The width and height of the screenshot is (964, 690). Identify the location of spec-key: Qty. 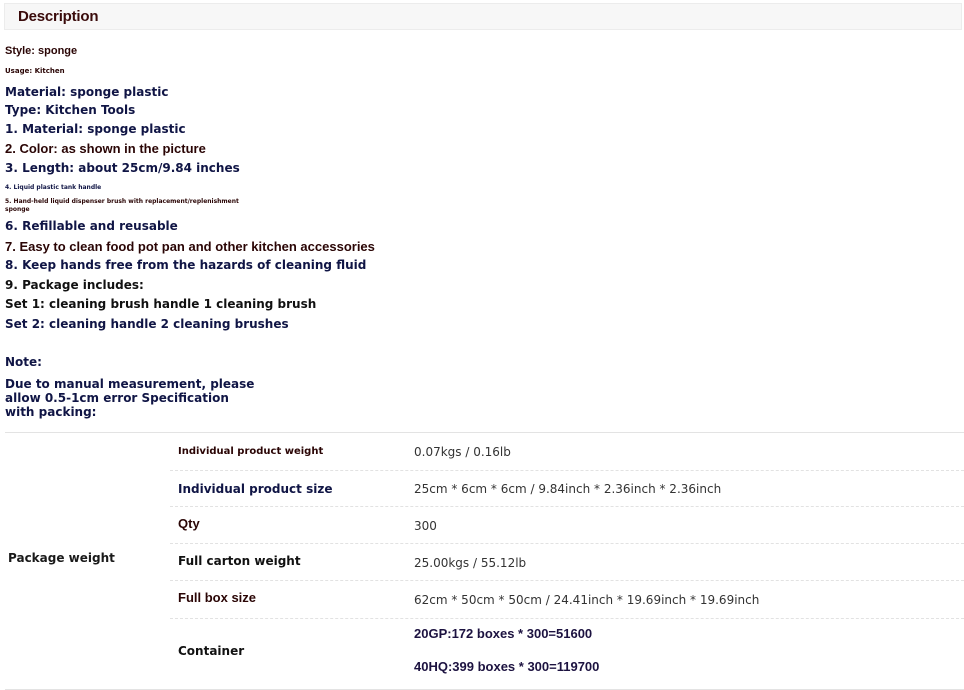
(189, 523).